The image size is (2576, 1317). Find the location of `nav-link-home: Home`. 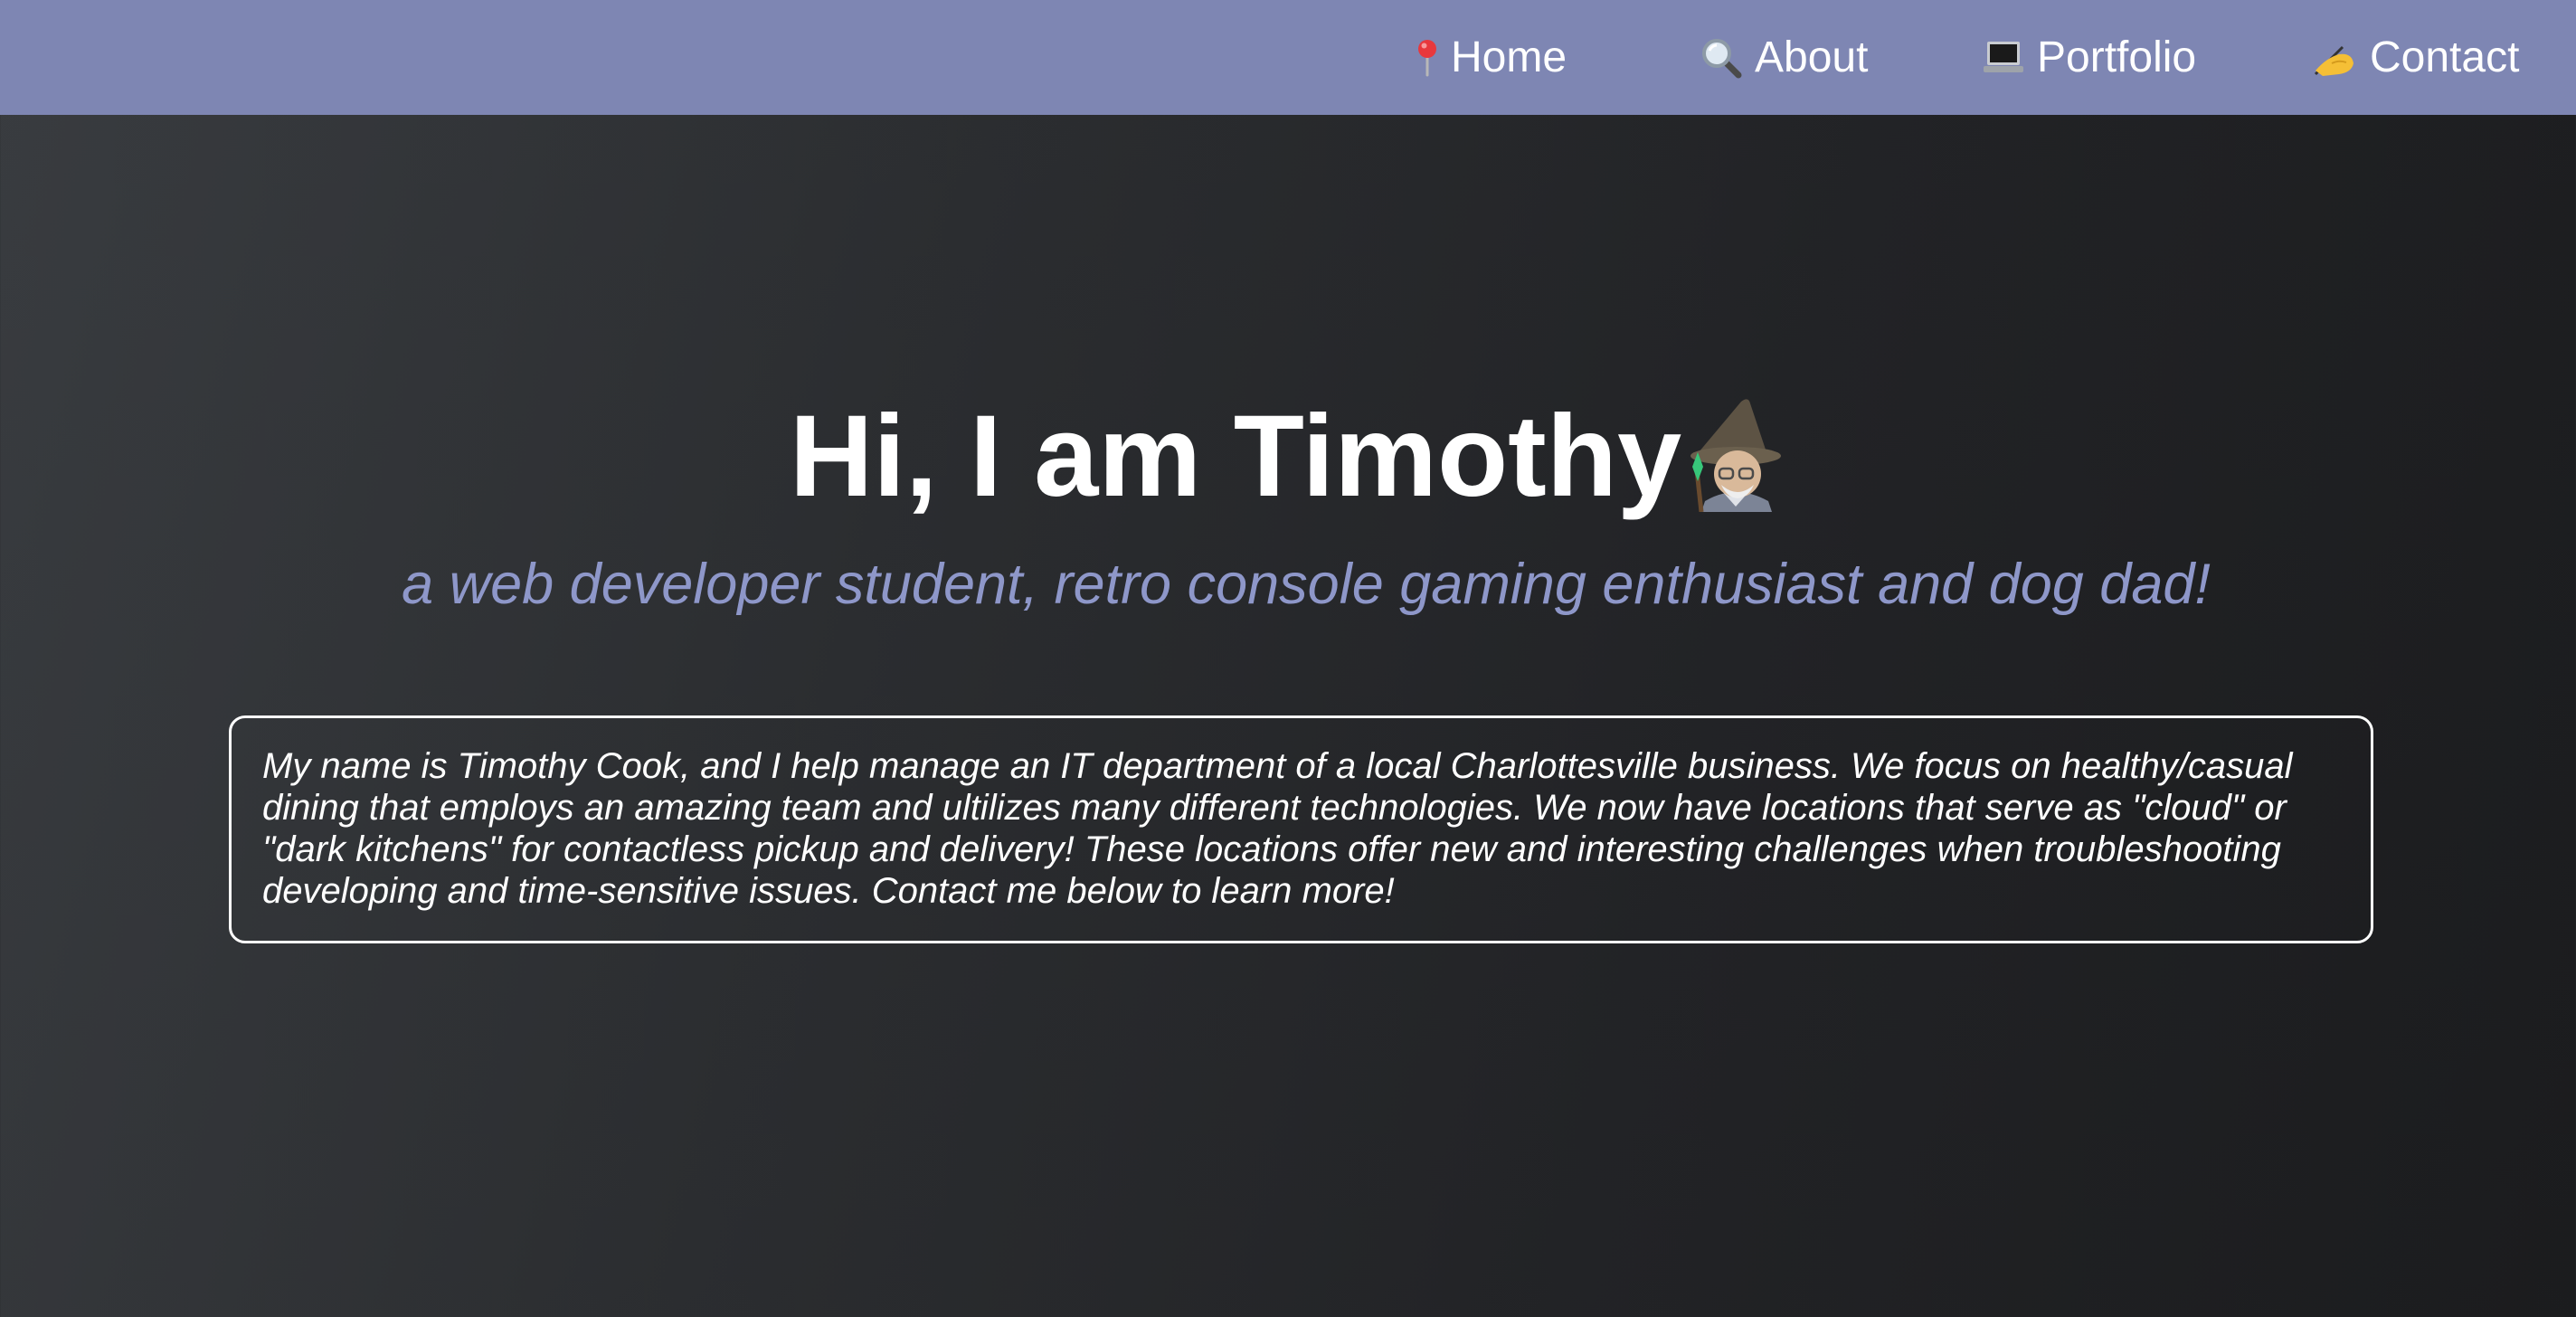

nav-link-home: Home is located at coordinates (1491, 57).